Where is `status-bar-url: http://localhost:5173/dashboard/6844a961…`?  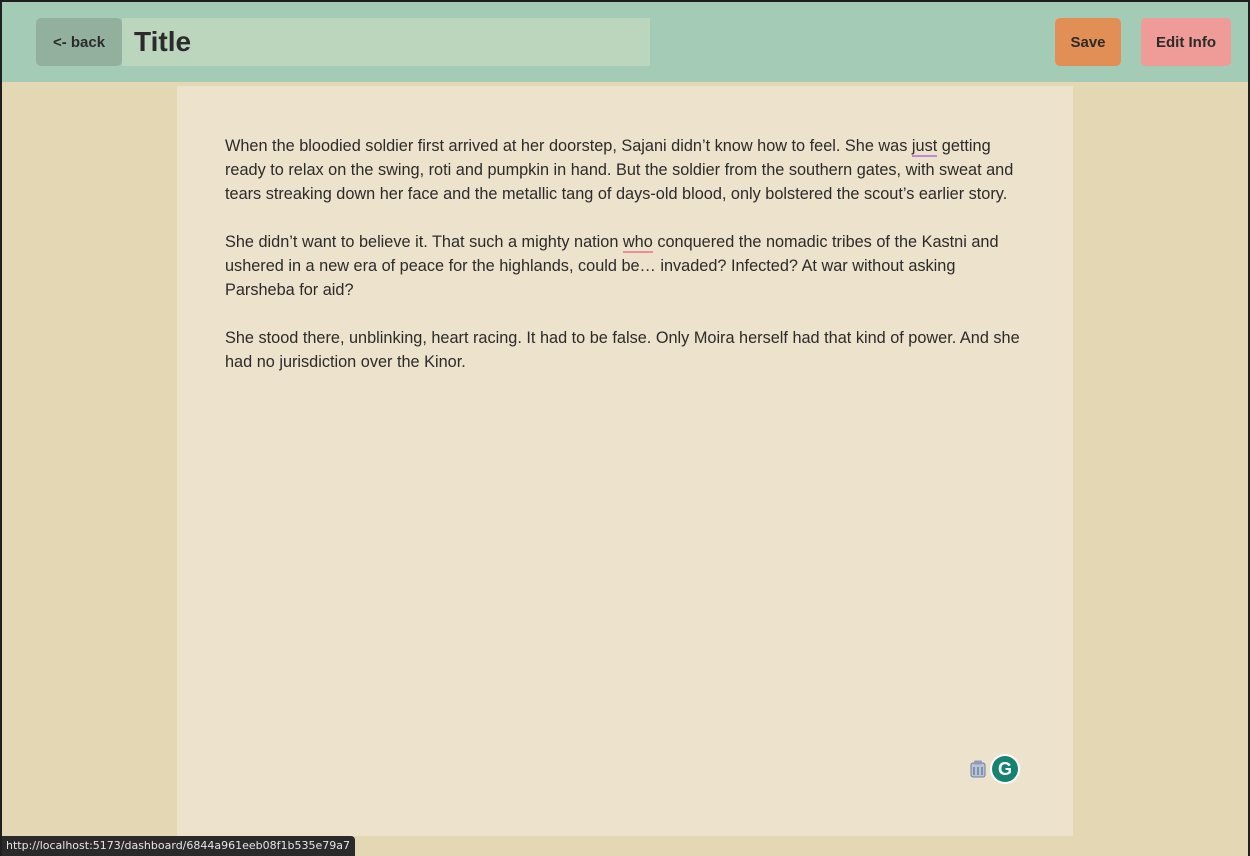 status-bar-url: http://localhost:5173/dashboard/6844a961… is located at coordinates (178, 846).